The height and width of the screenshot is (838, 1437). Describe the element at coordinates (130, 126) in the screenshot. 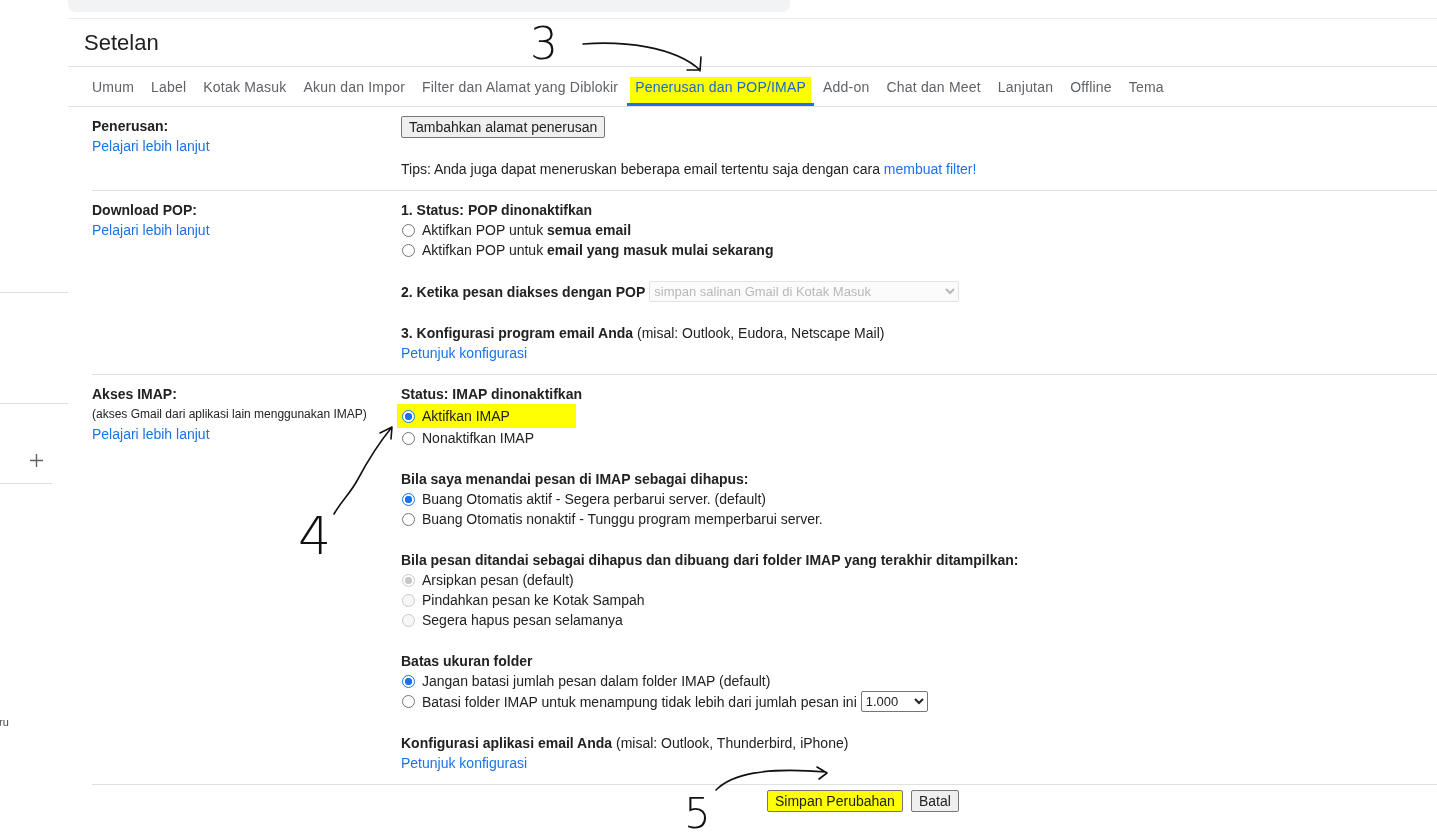

I see `section-label: Penerusan:` at that location.